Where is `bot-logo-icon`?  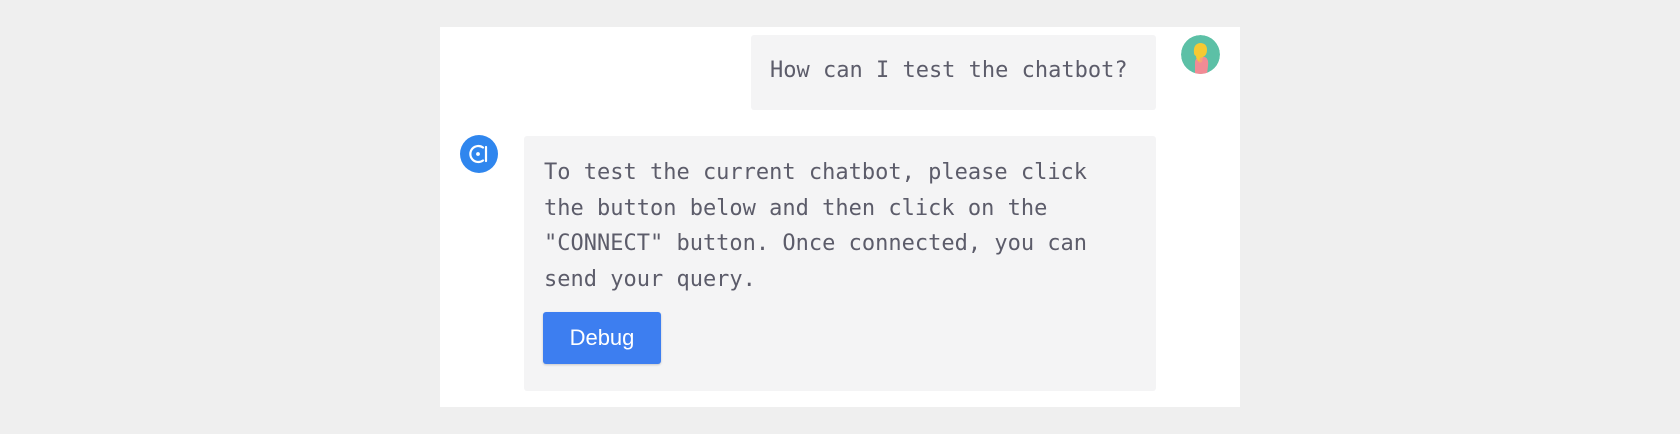 bot-logo-icon is located at coordinates (479, 154).